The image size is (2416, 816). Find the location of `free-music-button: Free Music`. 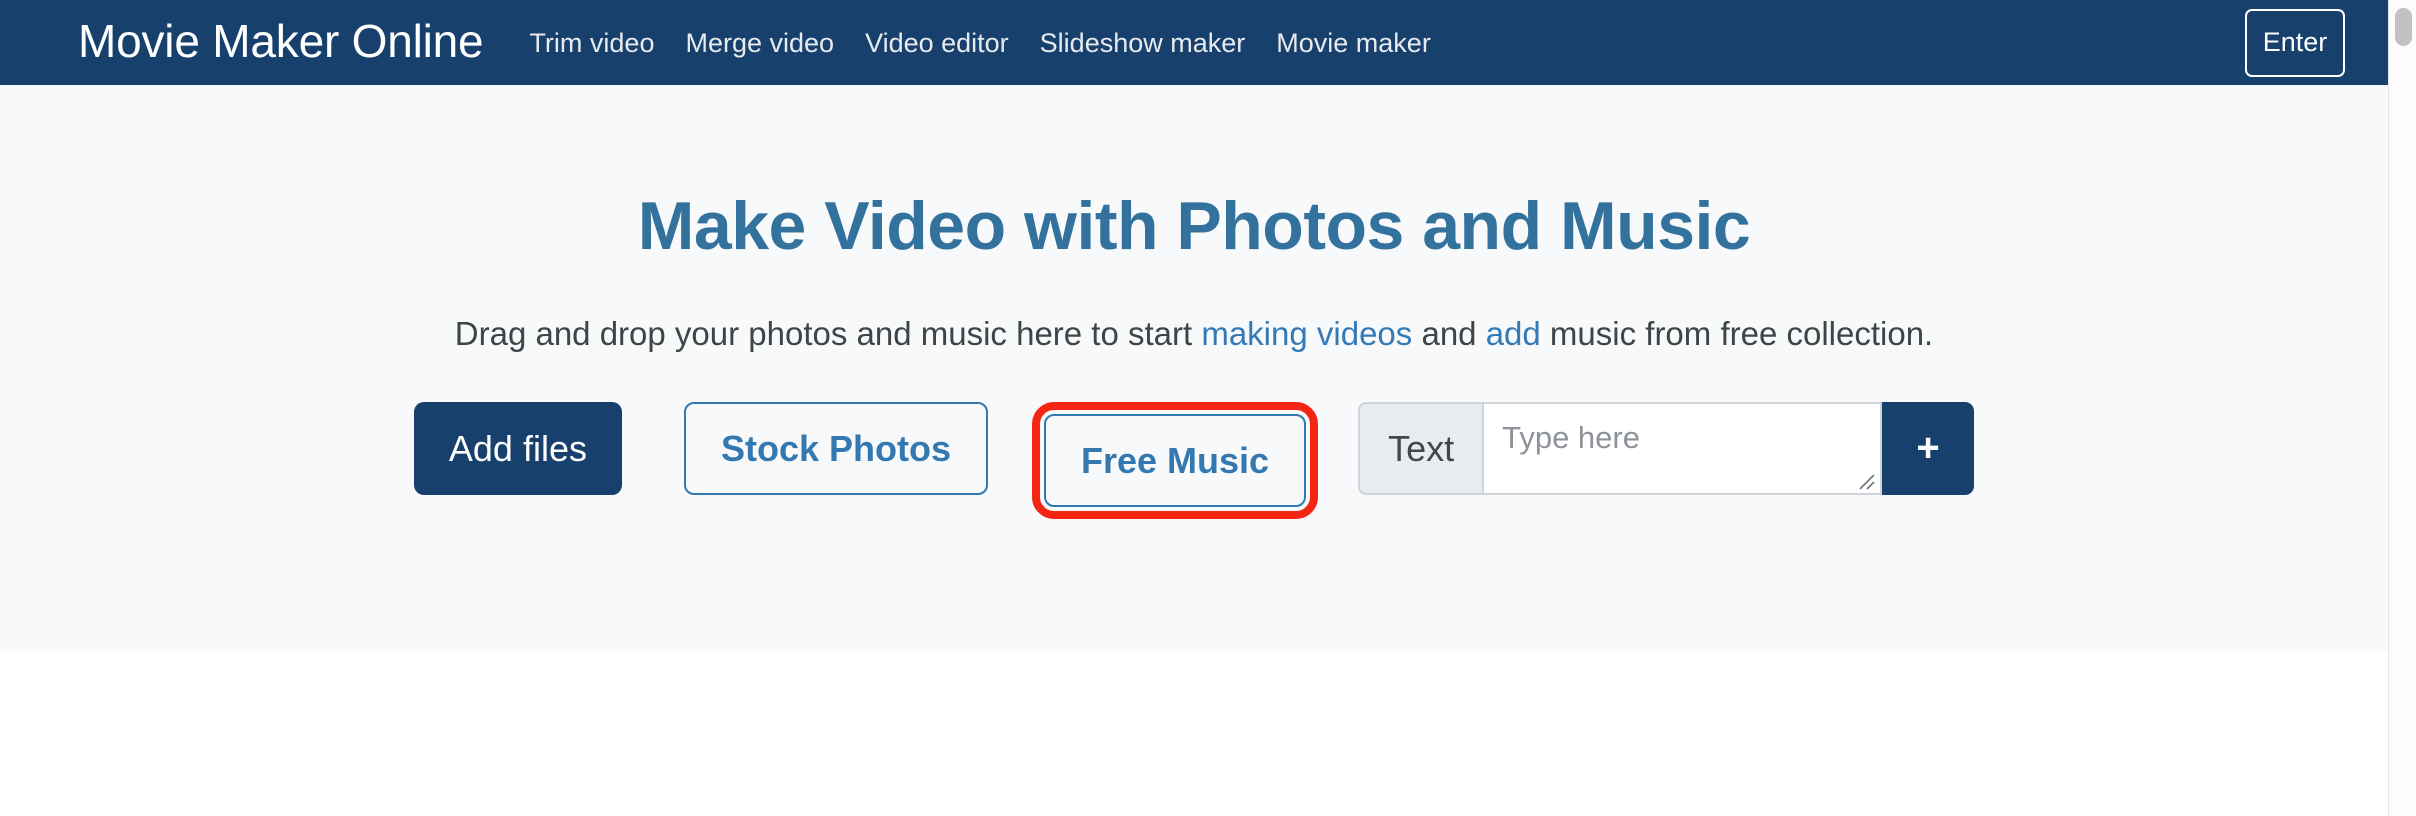

free-music-button: Free Music is located at coordinates (1175, 460).